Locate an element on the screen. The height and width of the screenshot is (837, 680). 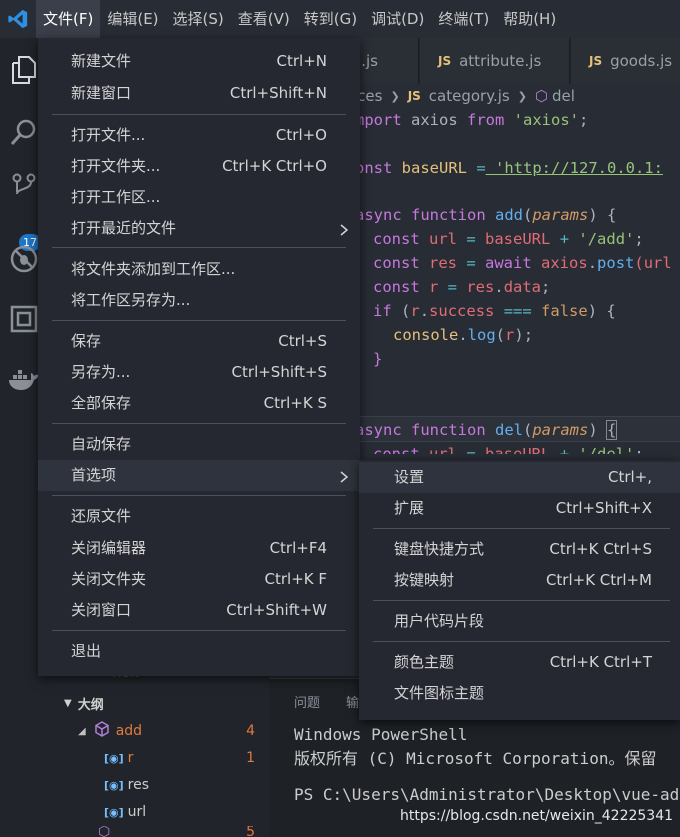
watermark: https://blog.csdn.net/weixin_42225341 is located at coordinates (537, 816).